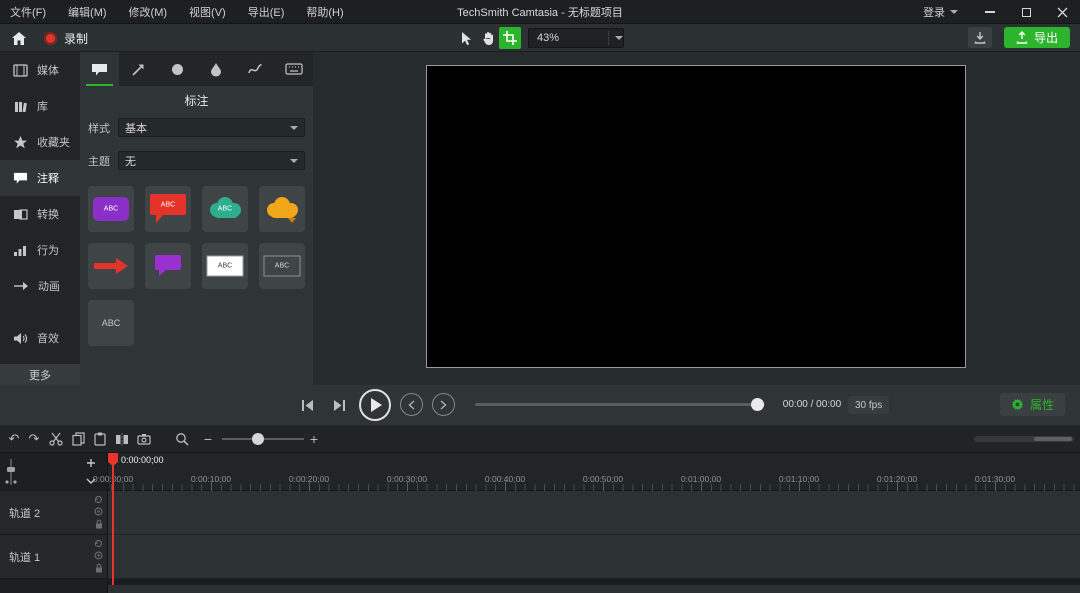 The height and width of the screenshot is (593, 1080). What do you see at coordinates (78, 439) in the screenshot?
I see `copy-button` at bounding box center [78, 439].